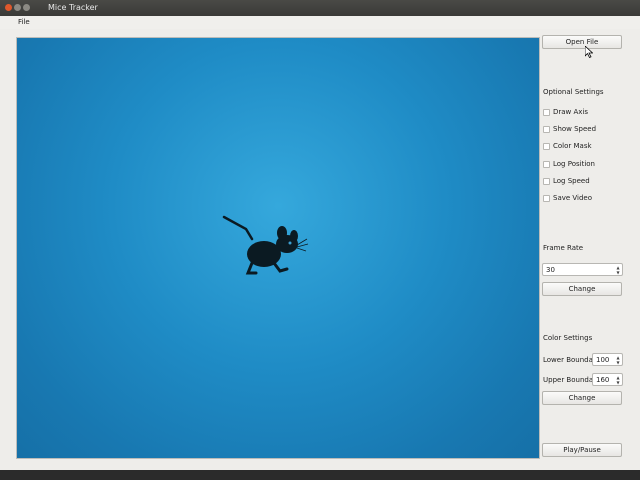 The width and height of the screenshot is (640, 480). What do you see at coordinates (8, 7) in the screenshot?
I see `close-window-button` at bounding box center [8, 7].